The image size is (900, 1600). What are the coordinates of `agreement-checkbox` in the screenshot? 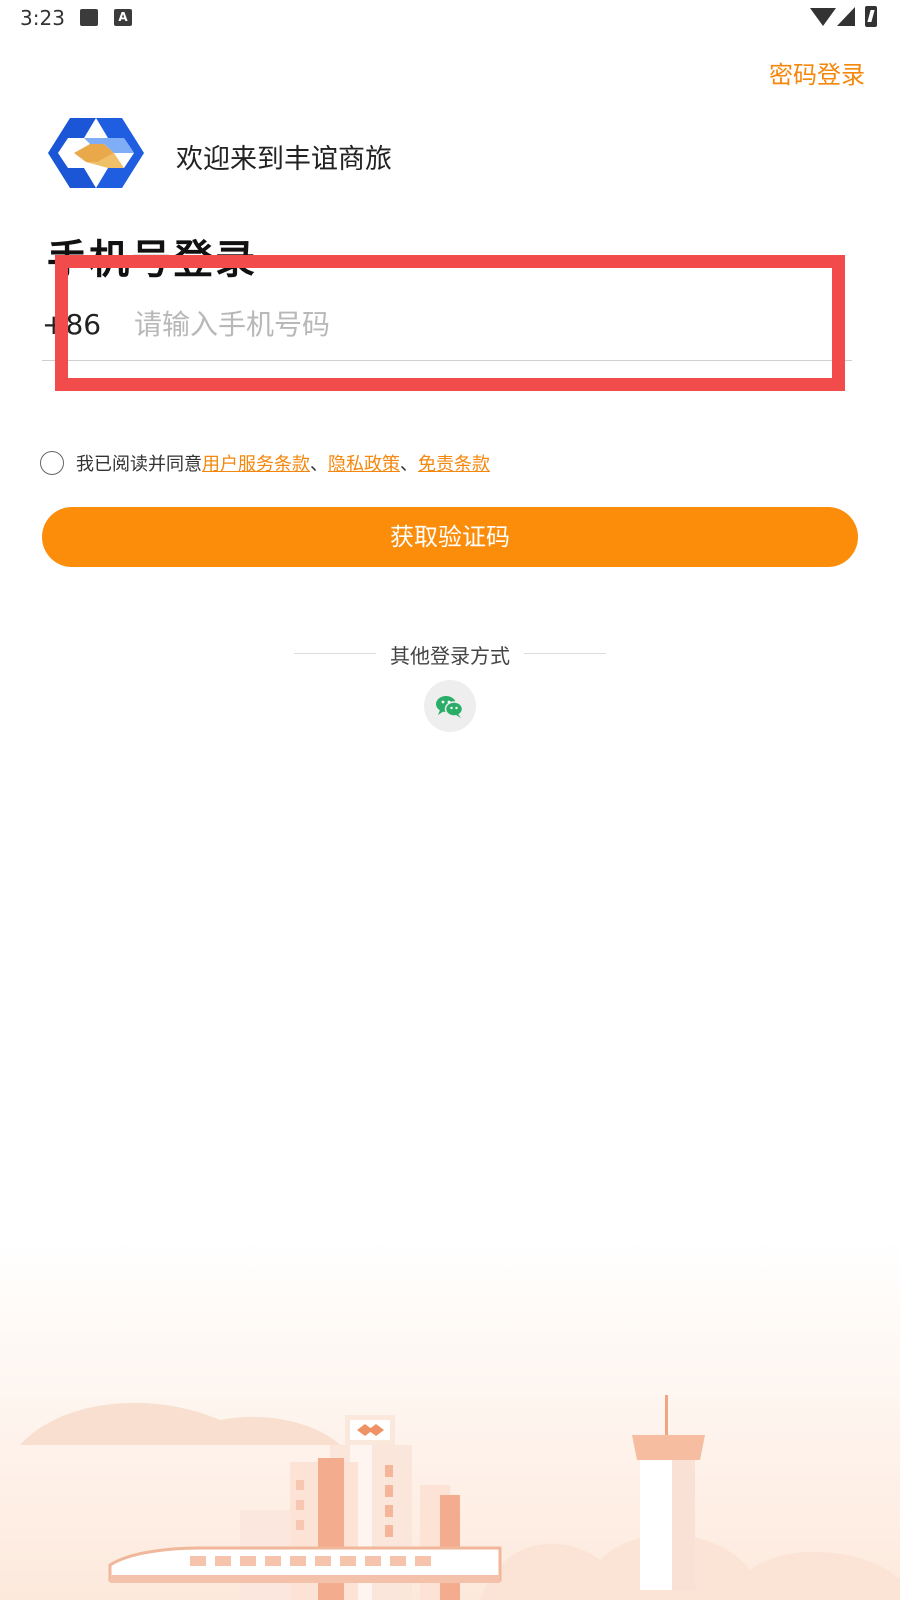 It's located at (52, 463).